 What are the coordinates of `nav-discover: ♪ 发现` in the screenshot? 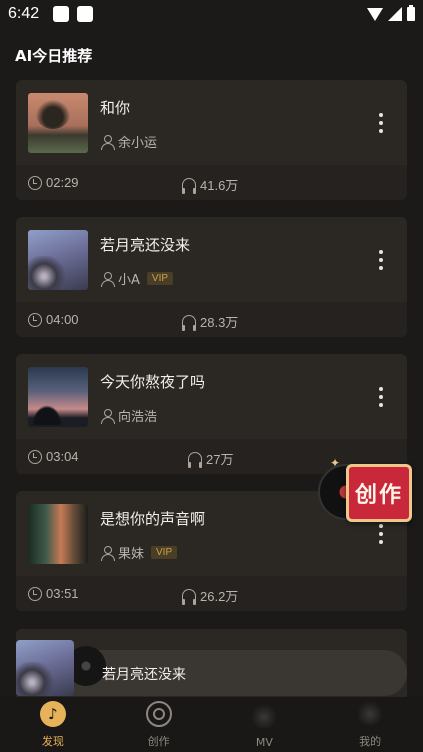 It's located at (53, 724).